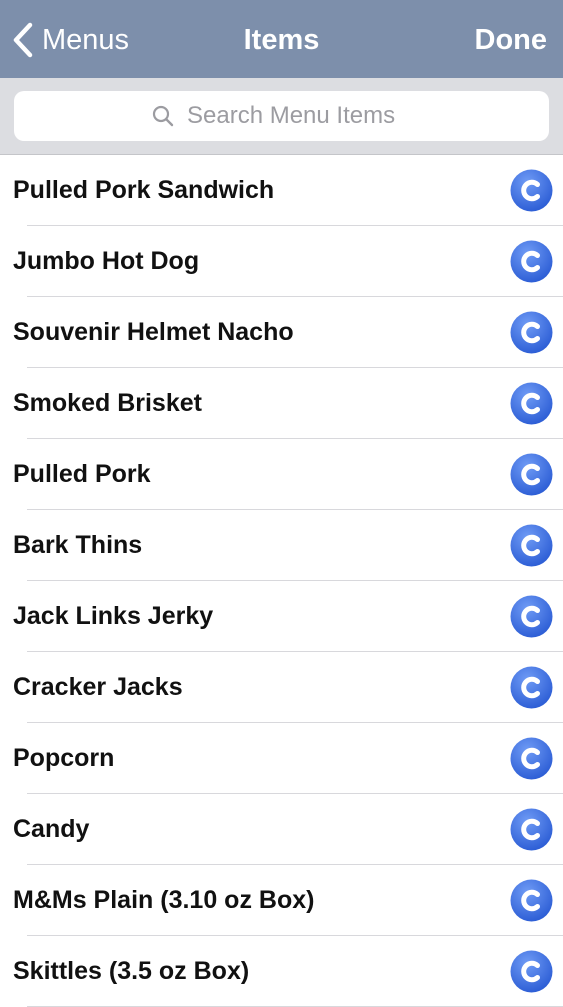 The image size is (563, 1007). I want to click on search-bar, so click(281, 116).